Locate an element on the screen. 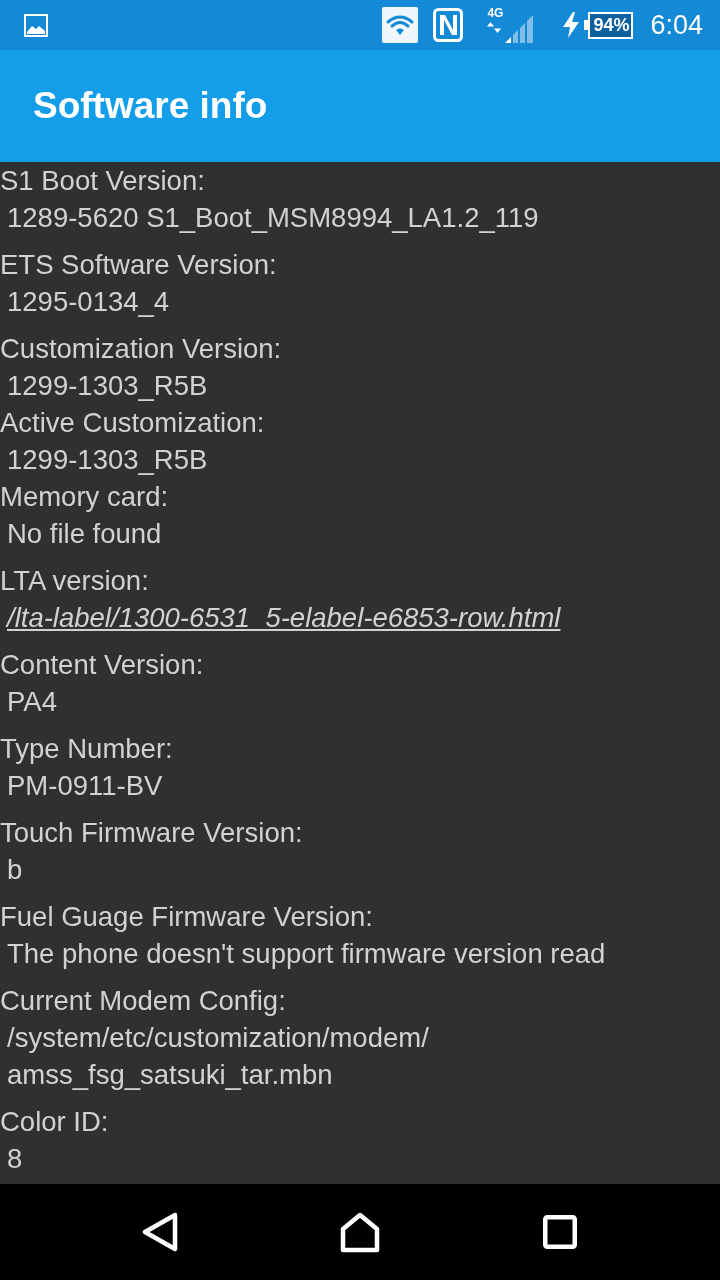 The height and width of the screenshot is (1280, 720). image-icon is located at coordinates (36, 25).